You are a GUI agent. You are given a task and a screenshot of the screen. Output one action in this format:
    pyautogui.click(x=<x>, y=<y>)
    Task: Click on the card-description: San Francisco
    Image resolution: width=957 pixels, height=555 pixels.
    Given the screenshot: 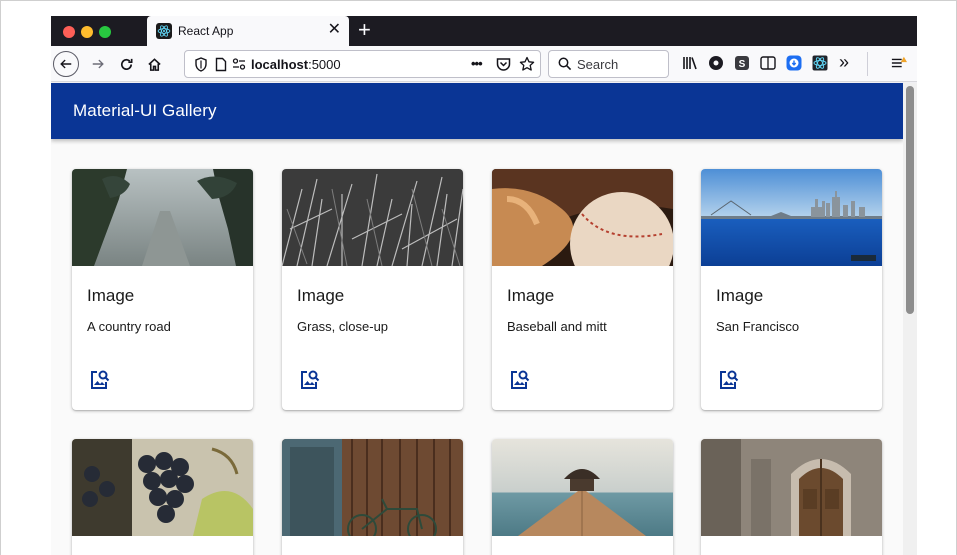 What is the action you would take?
    pyautogui.click(x=758, y=326)
    